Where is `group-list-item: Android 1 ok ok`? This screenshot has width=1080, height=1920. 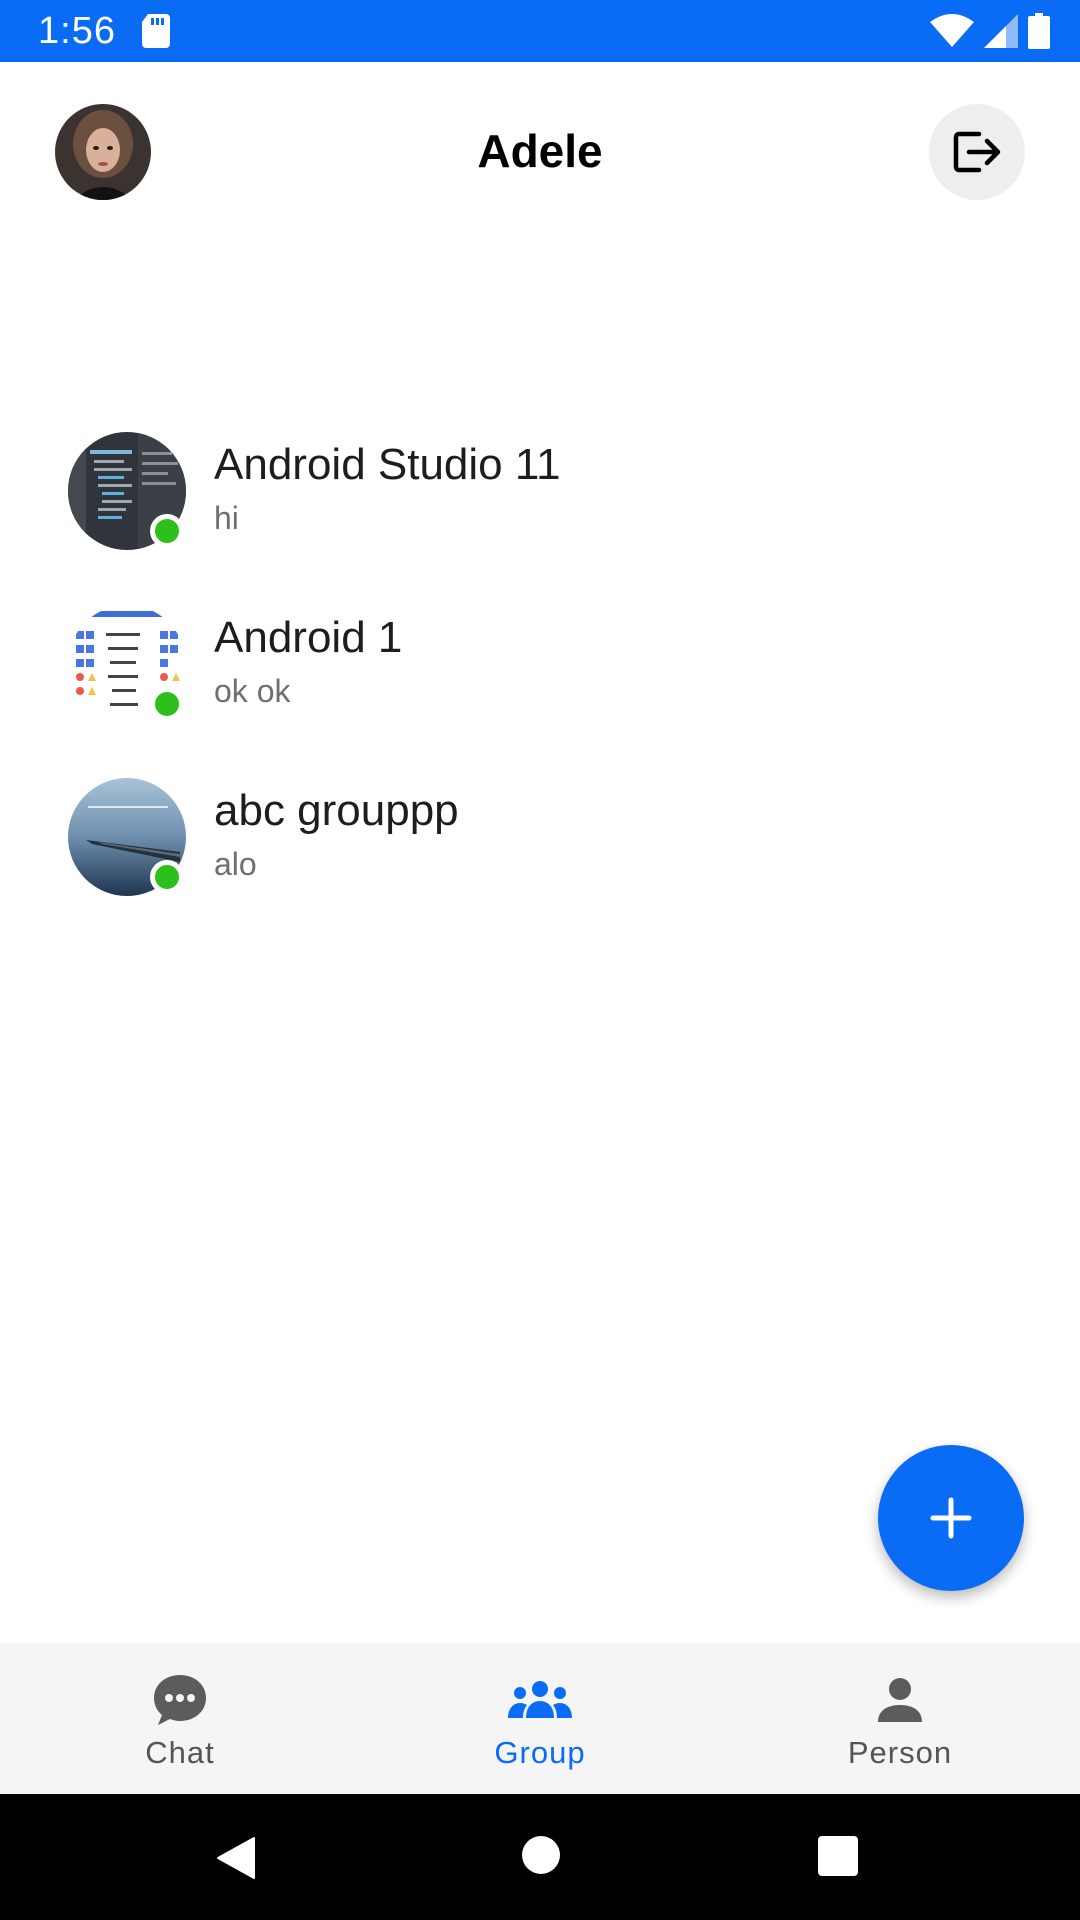 group-list-item: Android 1 ok ok is located at coordinates (540, 689).